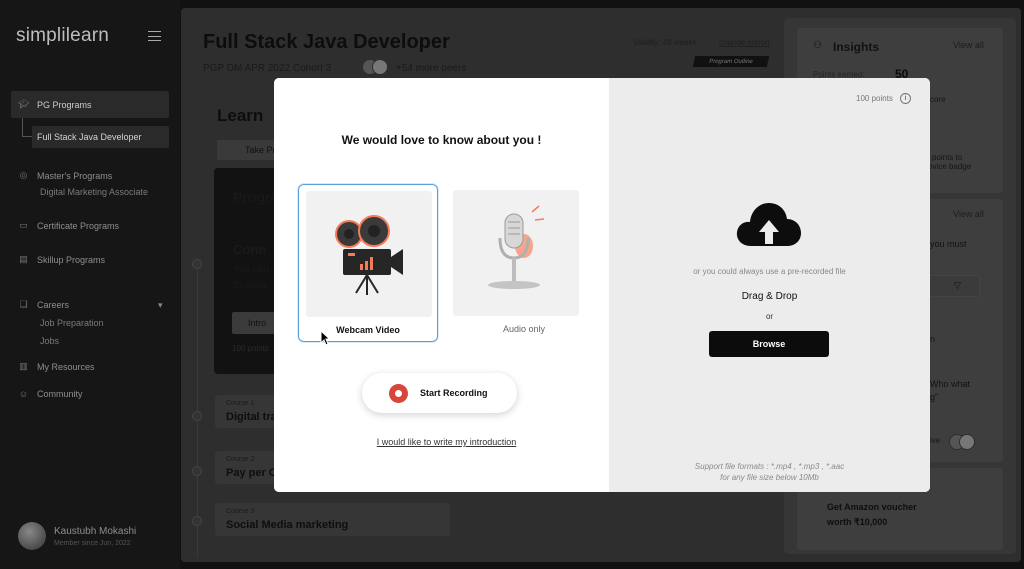  What do you see at coordinates (398, 393) in the screenshot?
I see `record-icon` at bounding box center [398, 393].